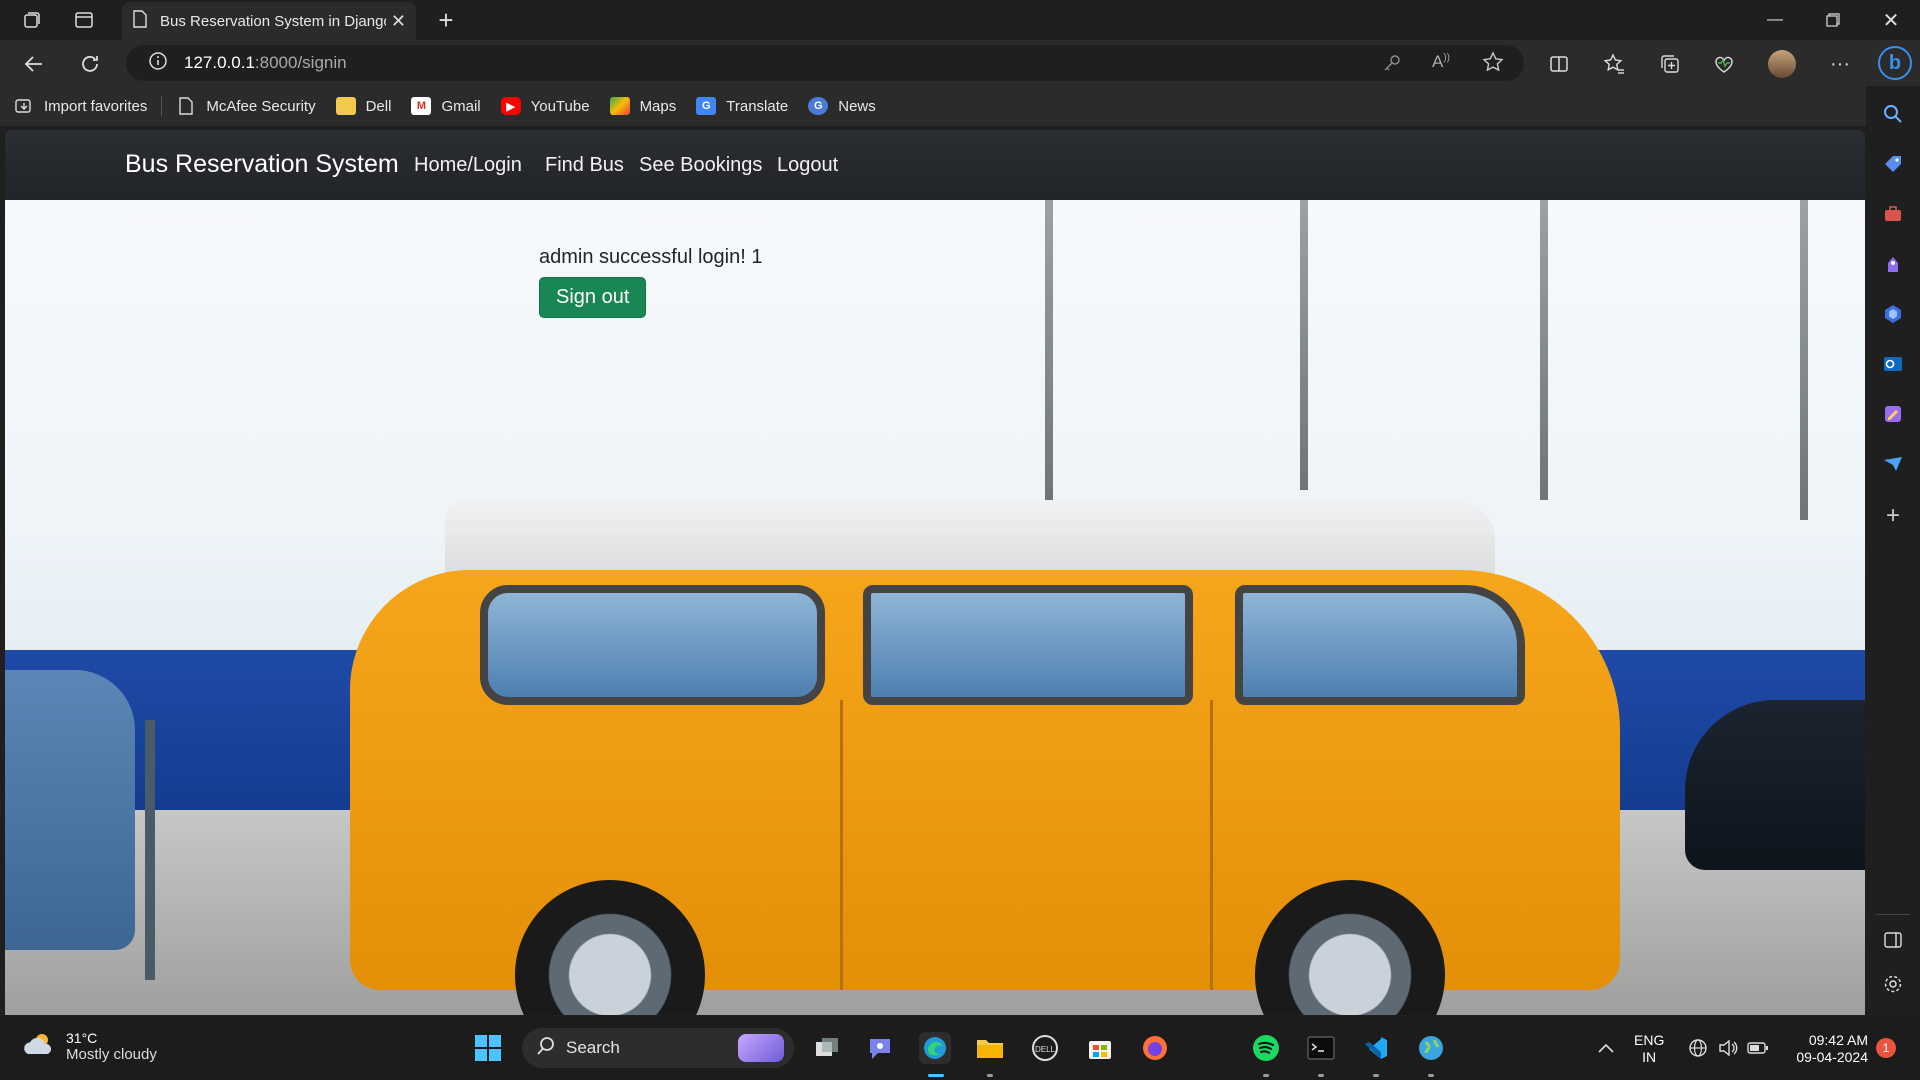 This screenshot has height=1080, width=1920. I want to click on weather-widget: 31°C Mostly cloudy, so click(89, 1046).